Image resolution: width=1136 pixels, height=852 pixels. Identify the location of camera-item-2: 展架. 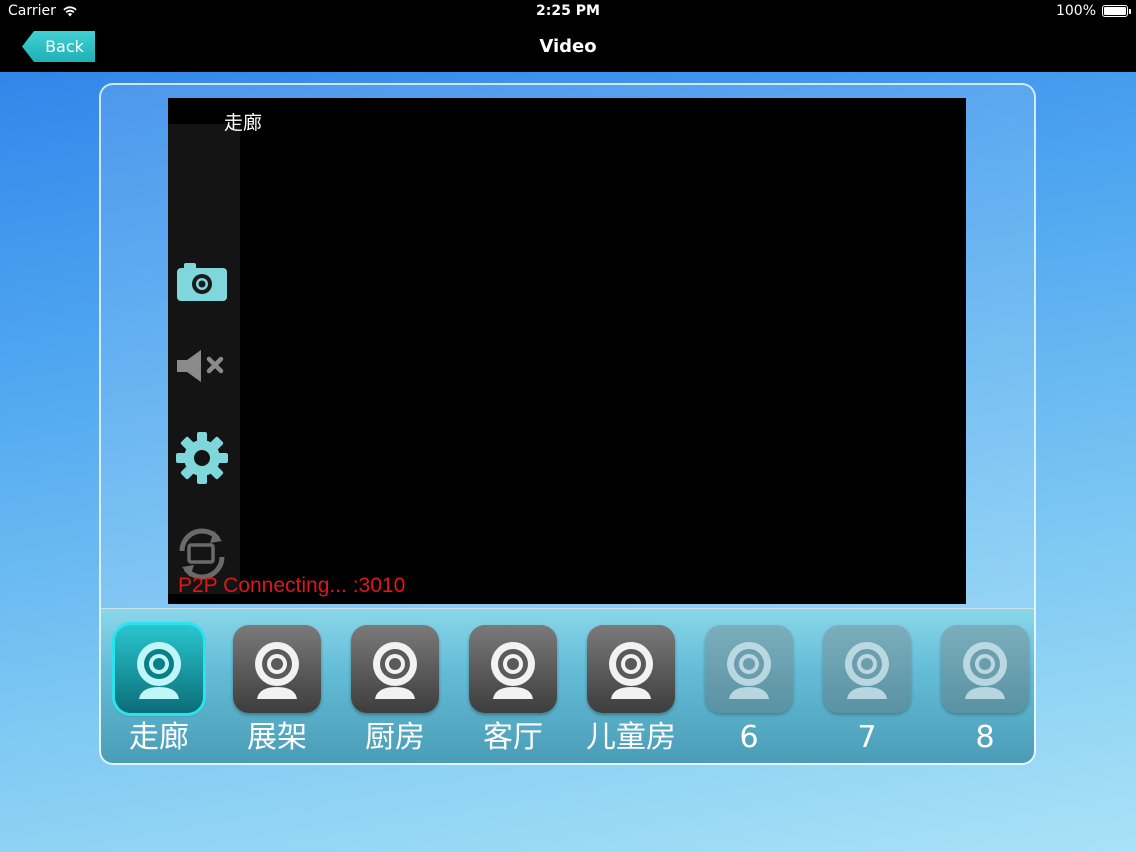
(277, 690).